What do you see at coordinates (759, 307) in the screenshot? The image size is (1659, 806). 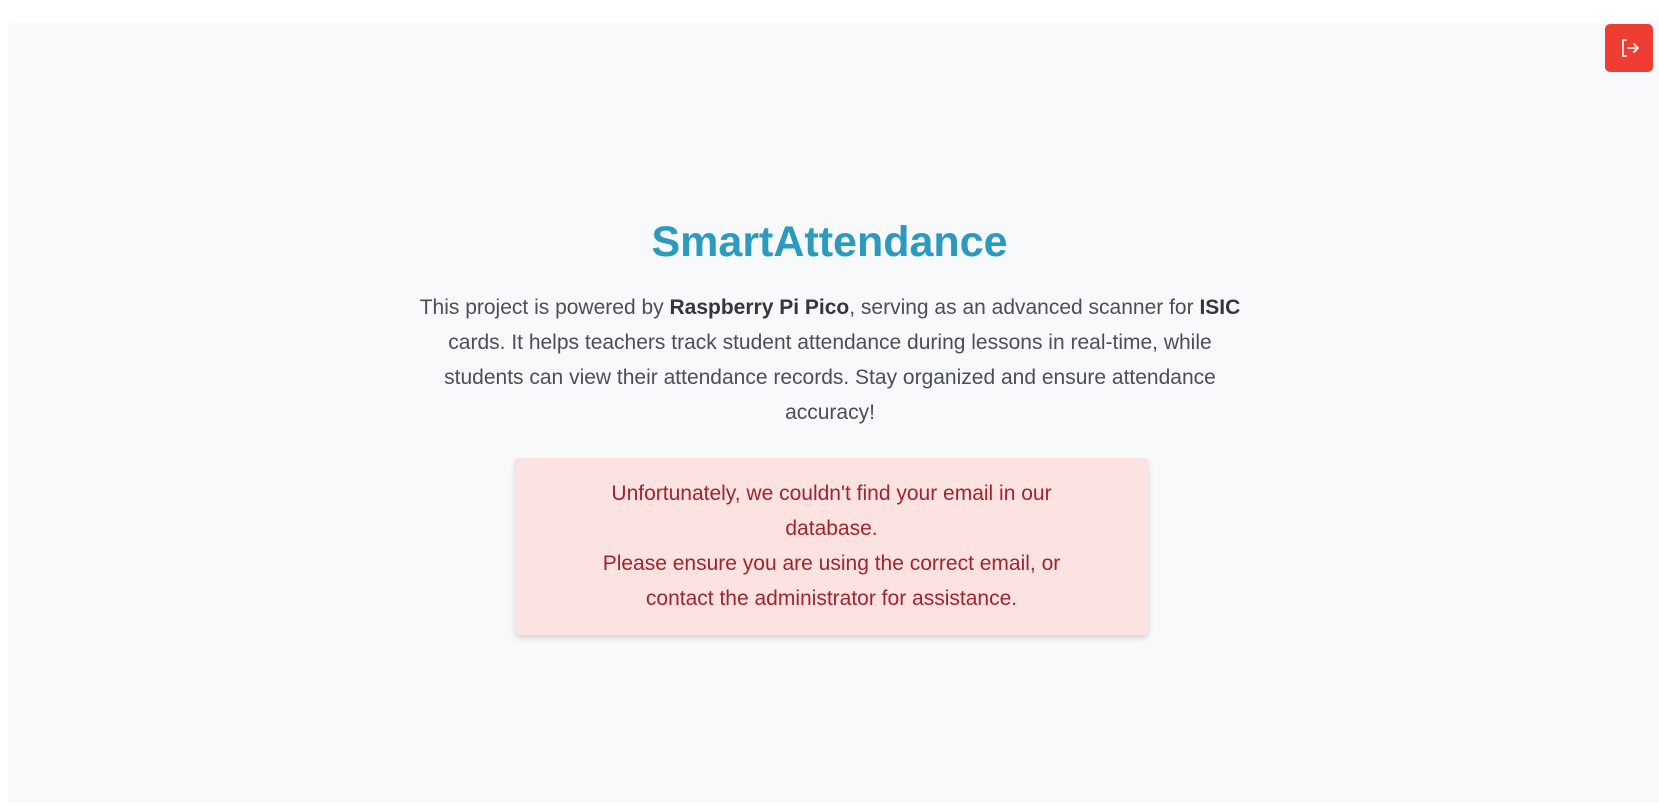 I see `desc-bold-raspberry: Raspberry Pi Pico` at bounding box center [759, 307].